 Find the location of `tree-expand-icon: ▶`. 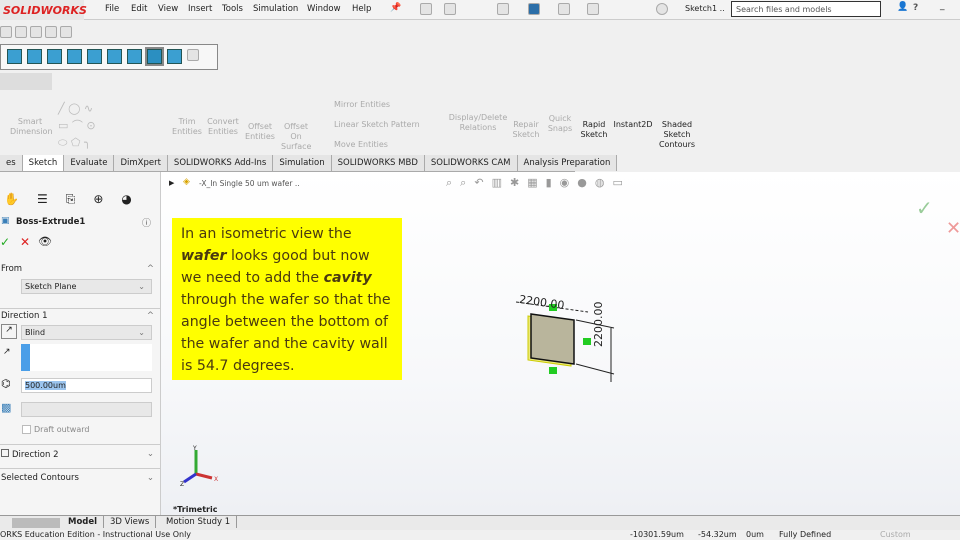

tree-expand-icon: ▶ is located at coordinates (171, 183).